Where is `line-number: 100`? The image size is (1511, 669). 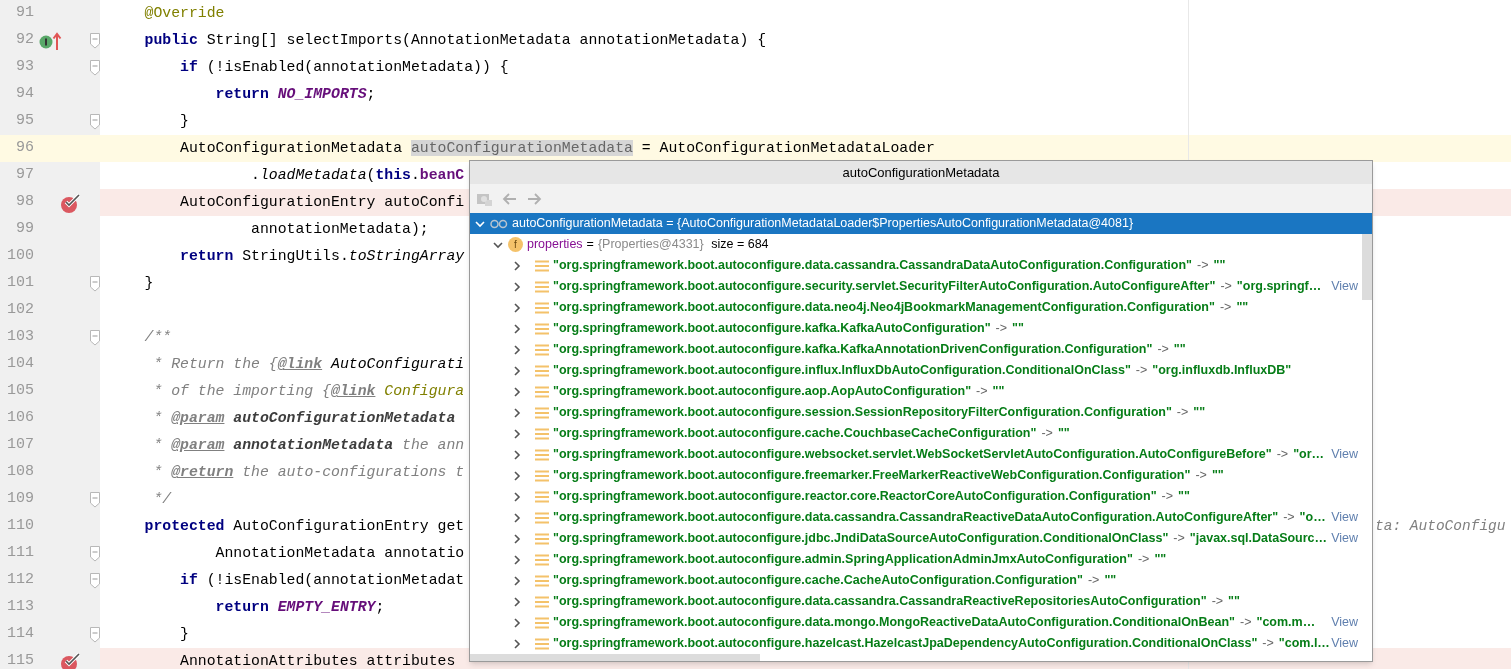
line-number: 100 is located at coordinates (20, 256).